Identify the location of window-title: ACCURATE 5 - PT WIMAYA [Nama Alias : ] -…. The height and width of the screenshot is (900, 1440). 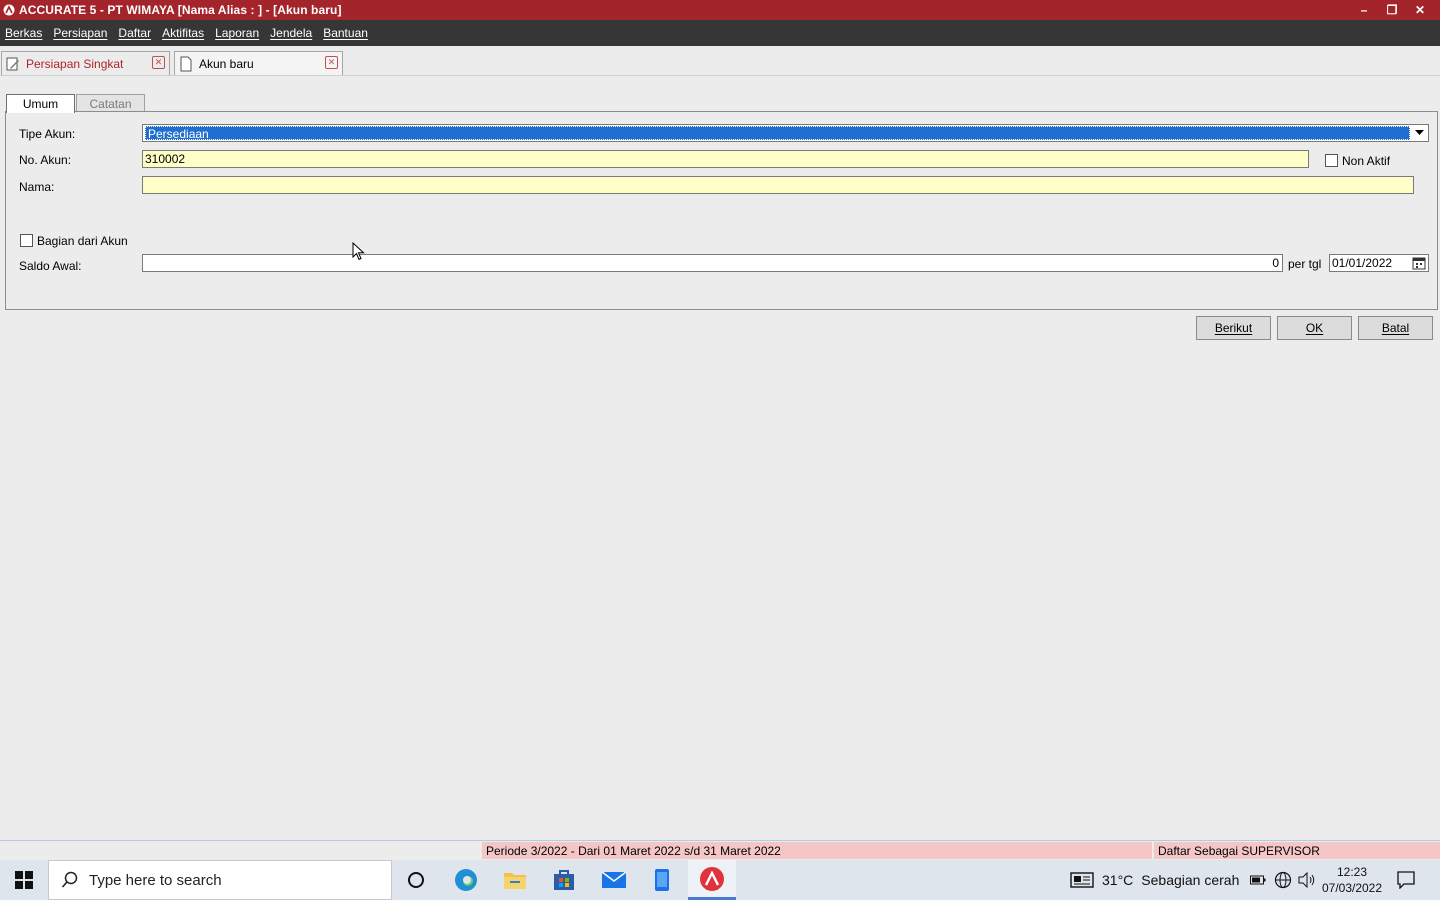
(180, 10).